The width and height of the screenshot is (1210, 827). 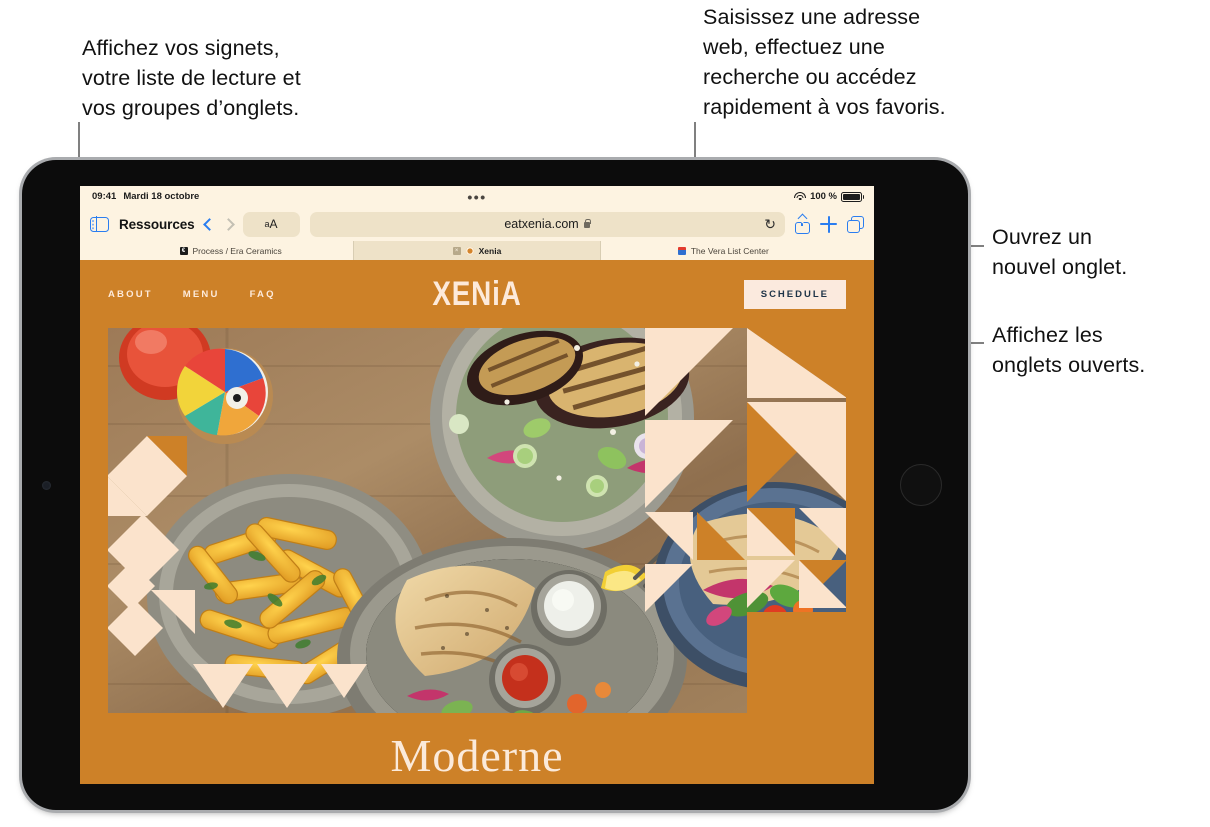 What do you see at coordinates (130, 294) in the screenshot?
I see `nav-link-about: ABOUT` at bounding box center [130, 294].